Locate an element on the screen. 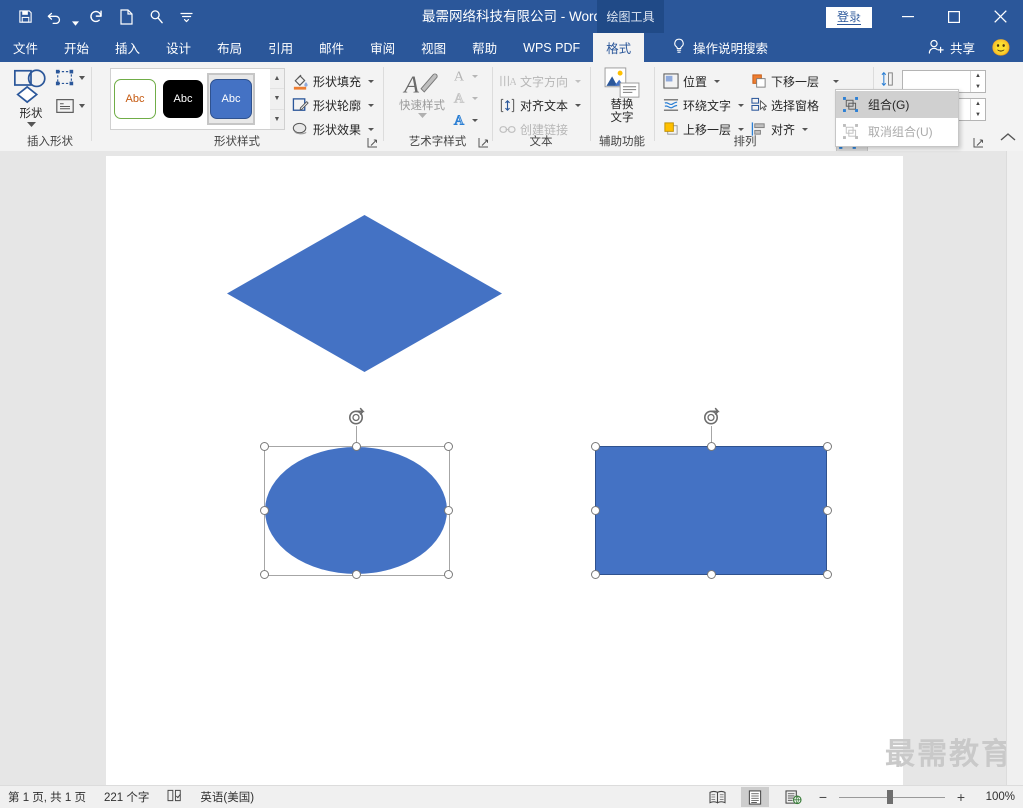  text-fill-button: A is located at coordinates (465, 76).